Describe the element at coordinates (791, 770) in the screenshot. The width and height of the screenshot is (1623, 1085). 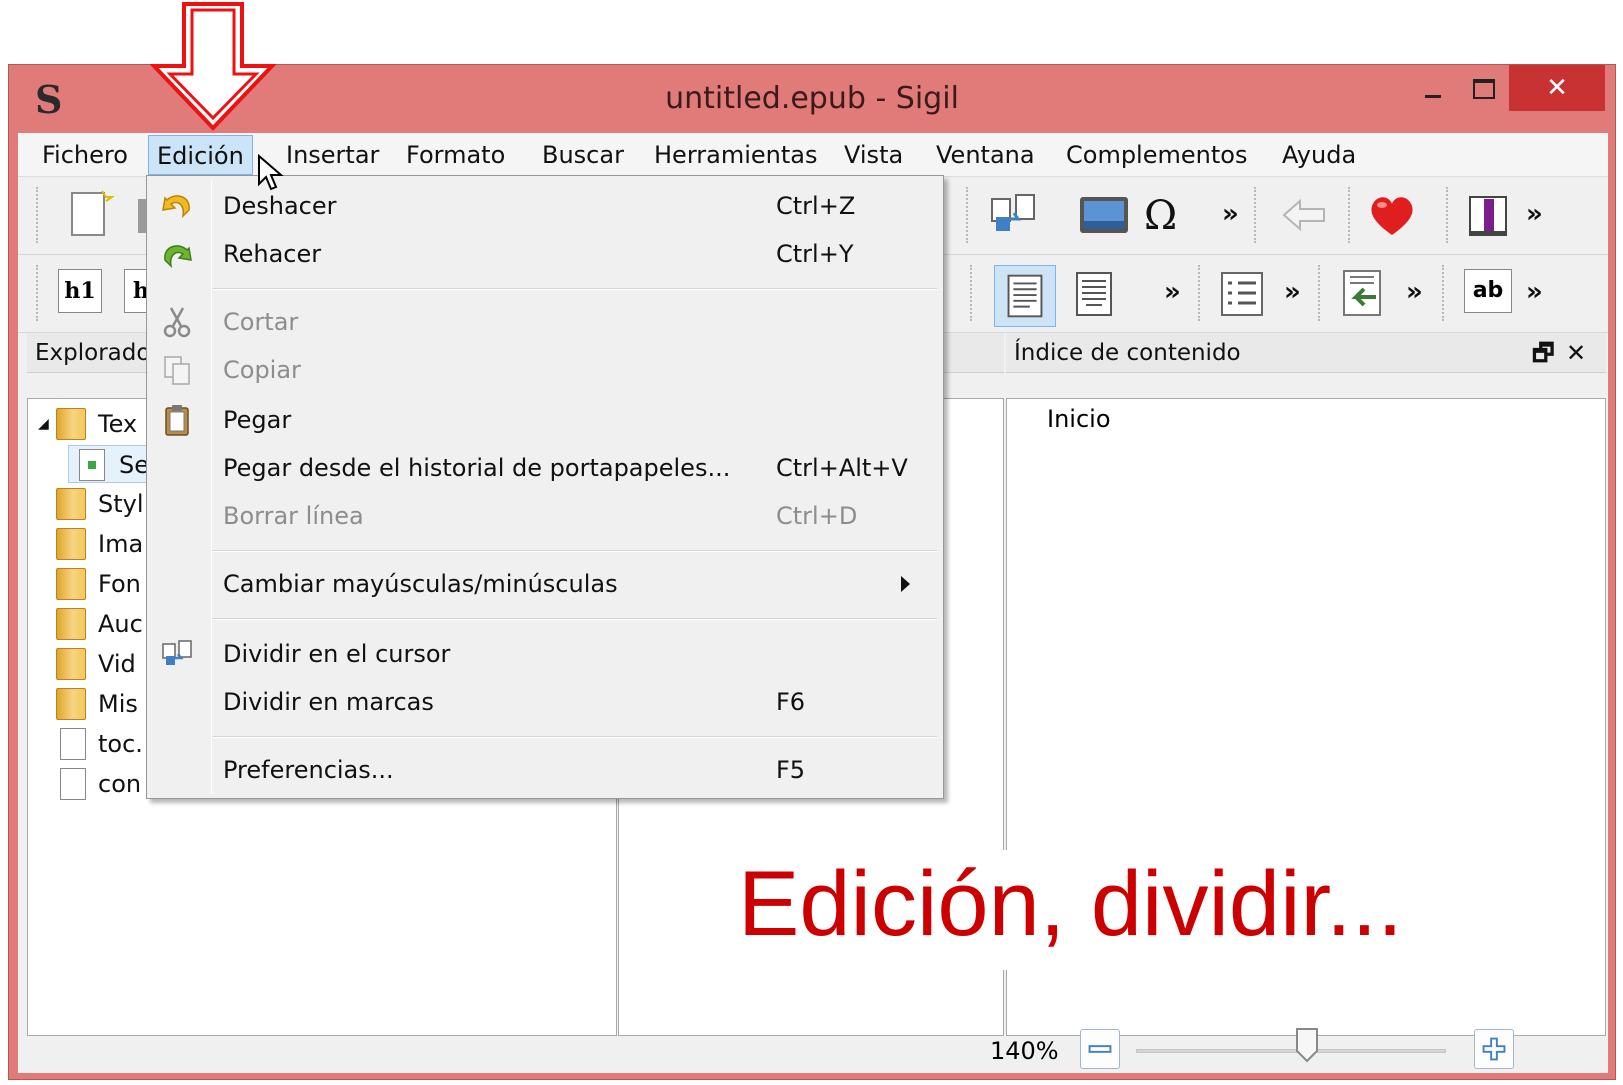
I see `menu-item-shortcut: F5` at that location.